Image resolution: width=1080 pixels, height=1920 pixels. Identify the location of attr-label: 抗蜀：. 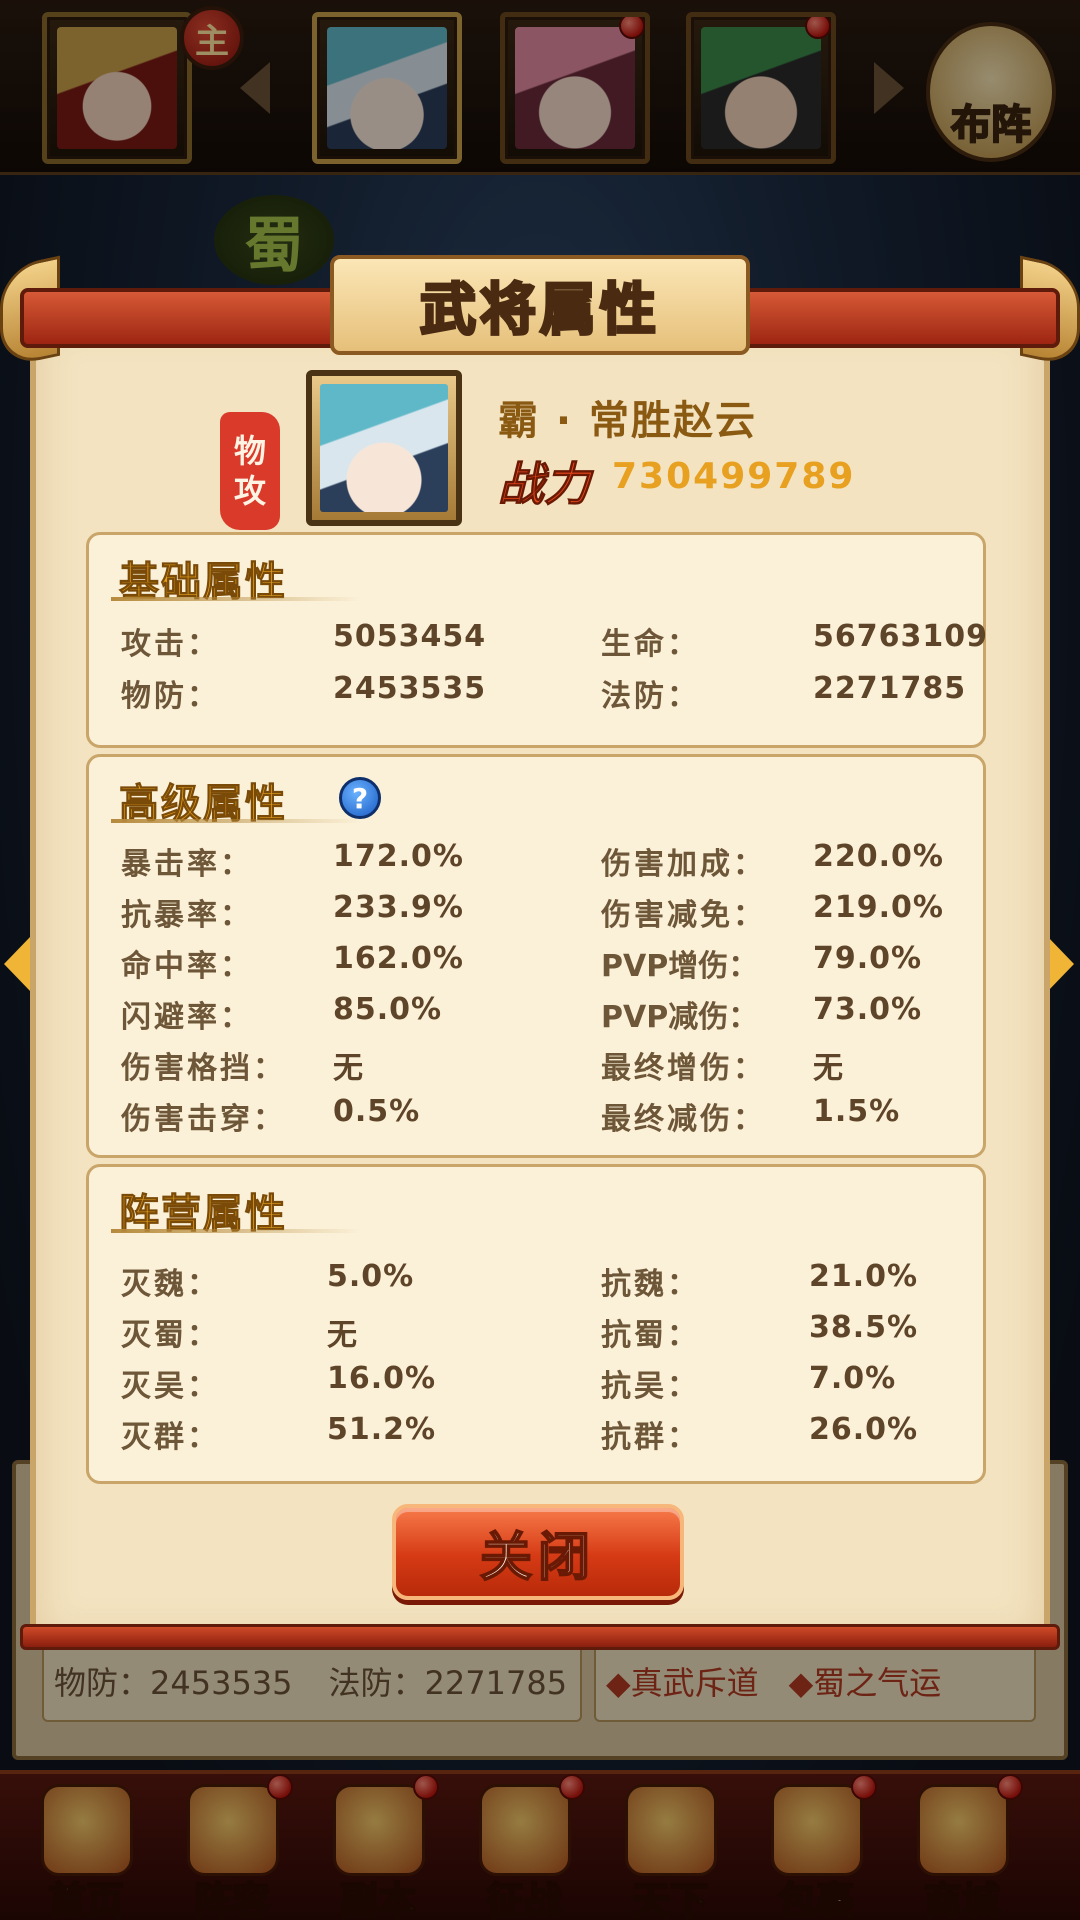
(650, 1335).